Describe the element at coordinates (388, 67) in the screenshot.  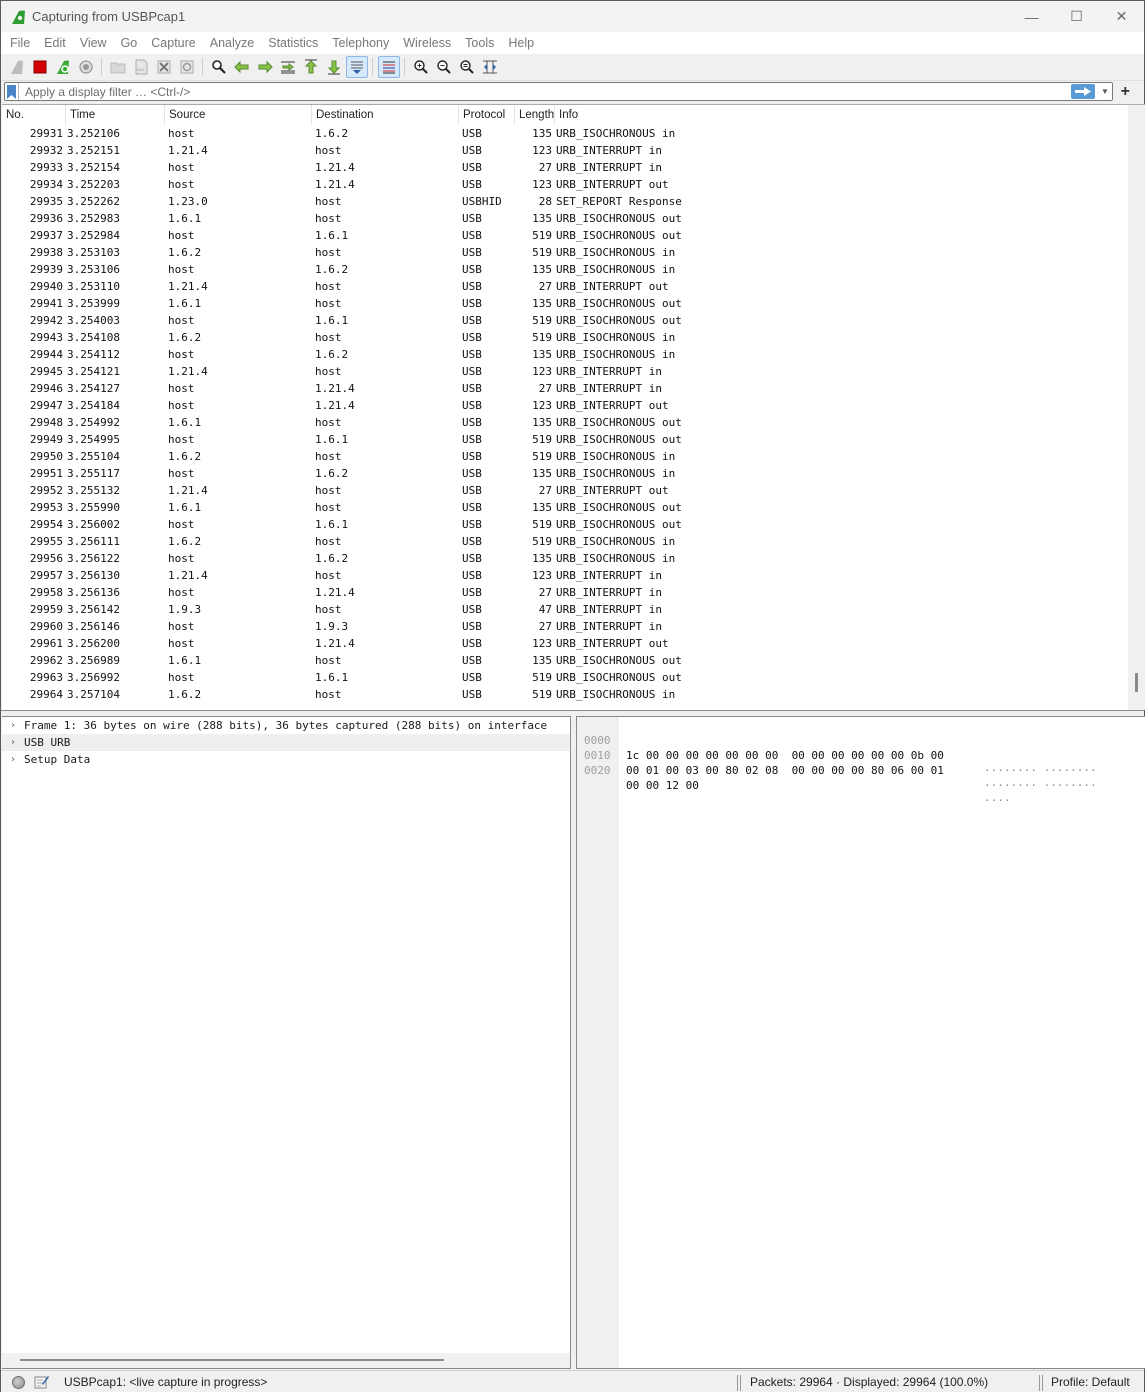
I see `colorize-button` at that location.